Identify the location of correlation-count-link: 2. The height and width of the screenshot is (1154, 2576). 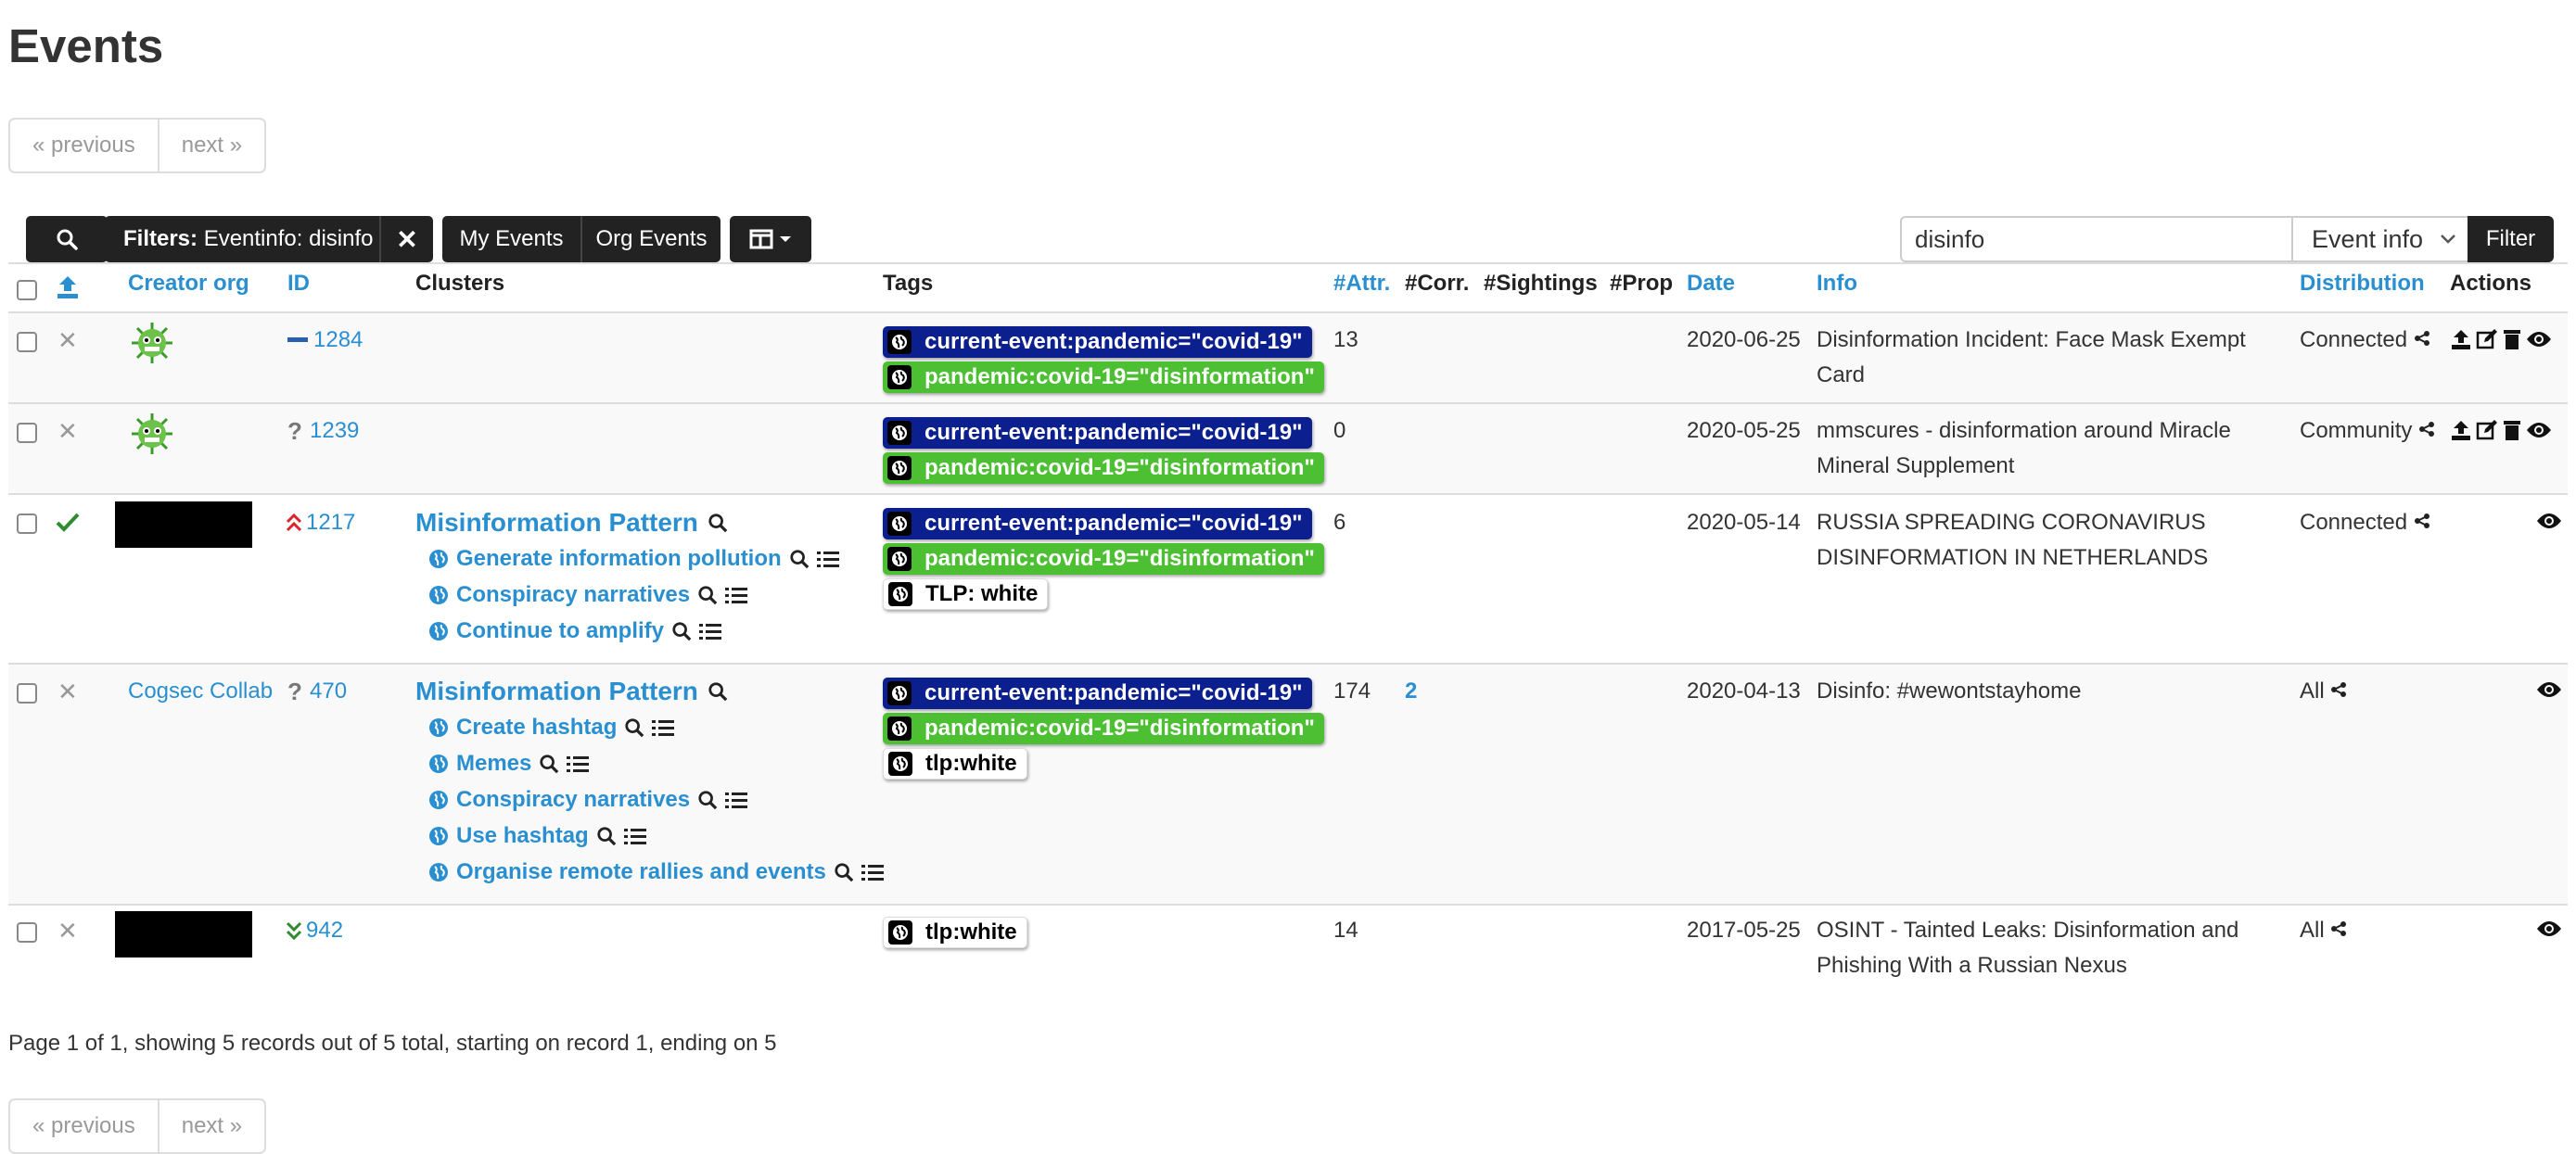
(1411, 691).